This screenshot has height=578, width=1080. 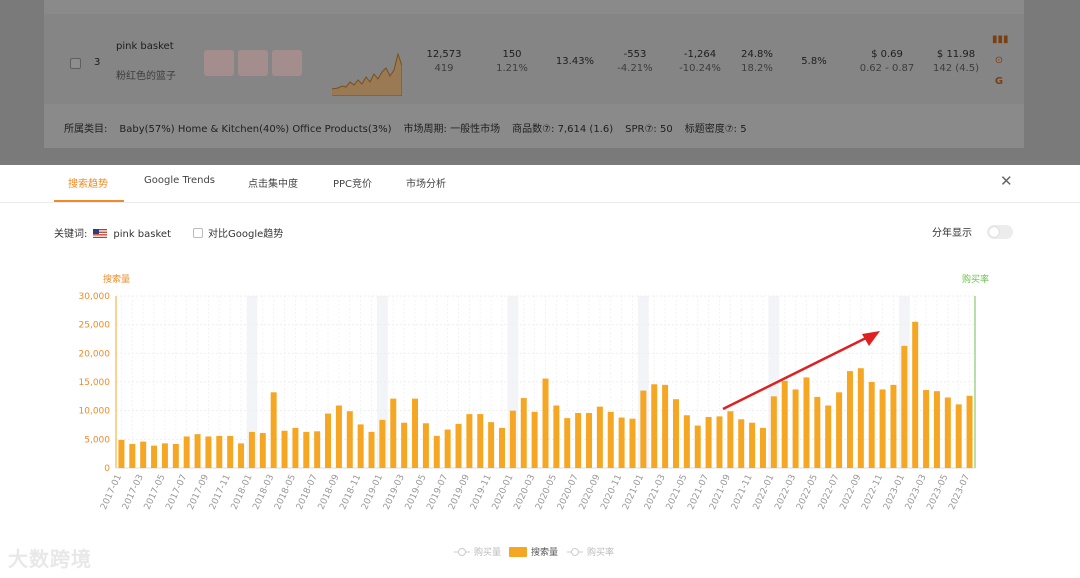 I want to click on search-volume: 12,573 419, so click(x=444, y=61).